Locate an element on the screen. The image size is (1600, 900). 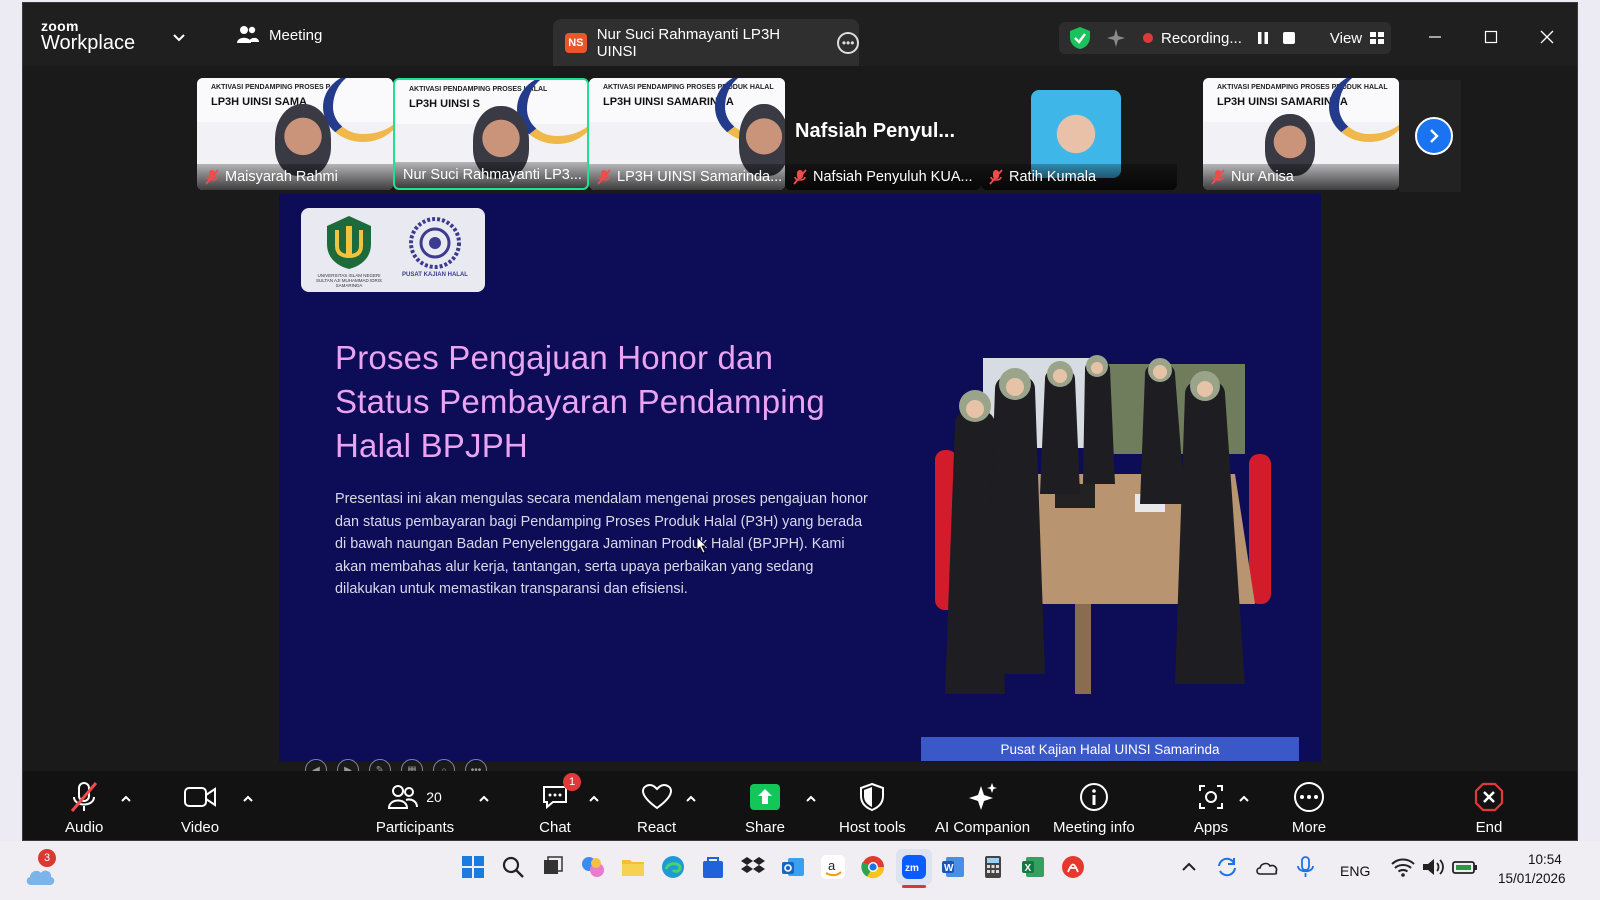
more-options-icon: ••• is located at coordinates (848, 42).